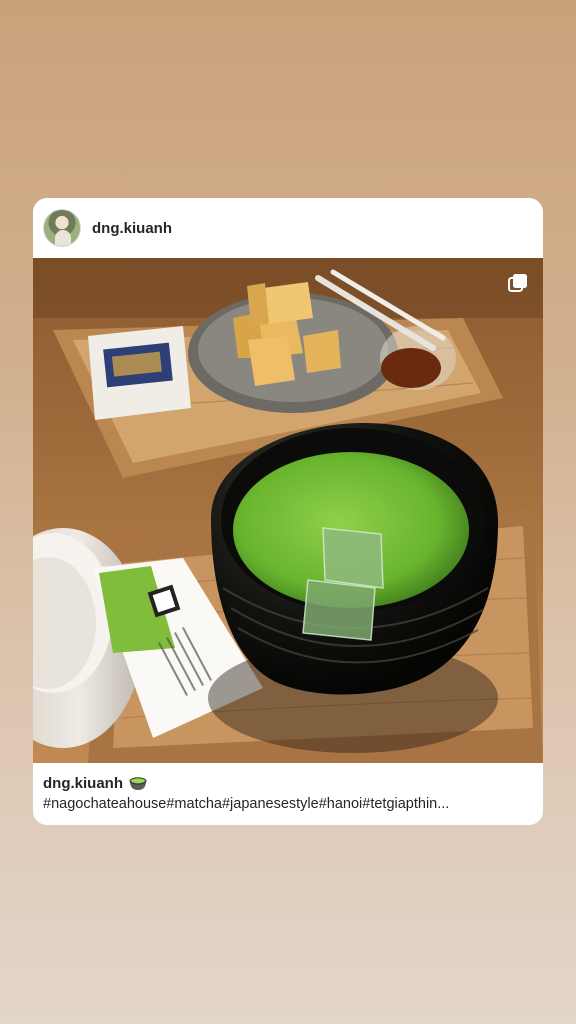 This screenshot has height=1024, width=576. I want to click on multiple-photos-icon, so click(517, 283).